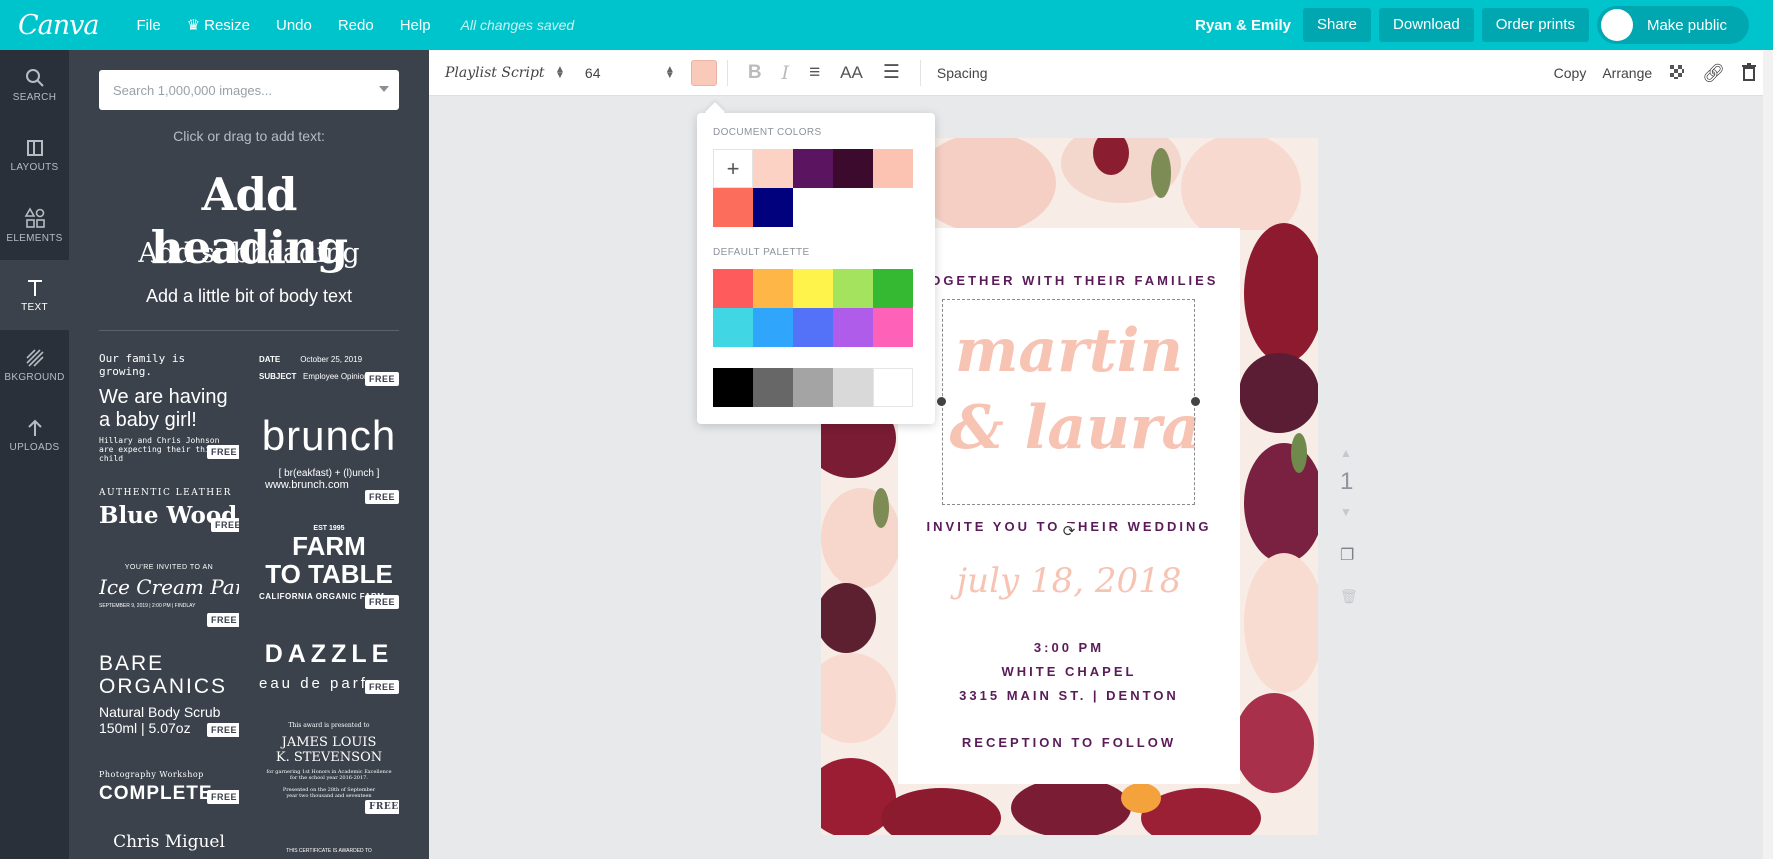 This screenshot has height=859, width=1773. What do you see at coordinates (786, 73) in the screenshot?
I see `italic-icon: I` at bounding box center [786, 73].